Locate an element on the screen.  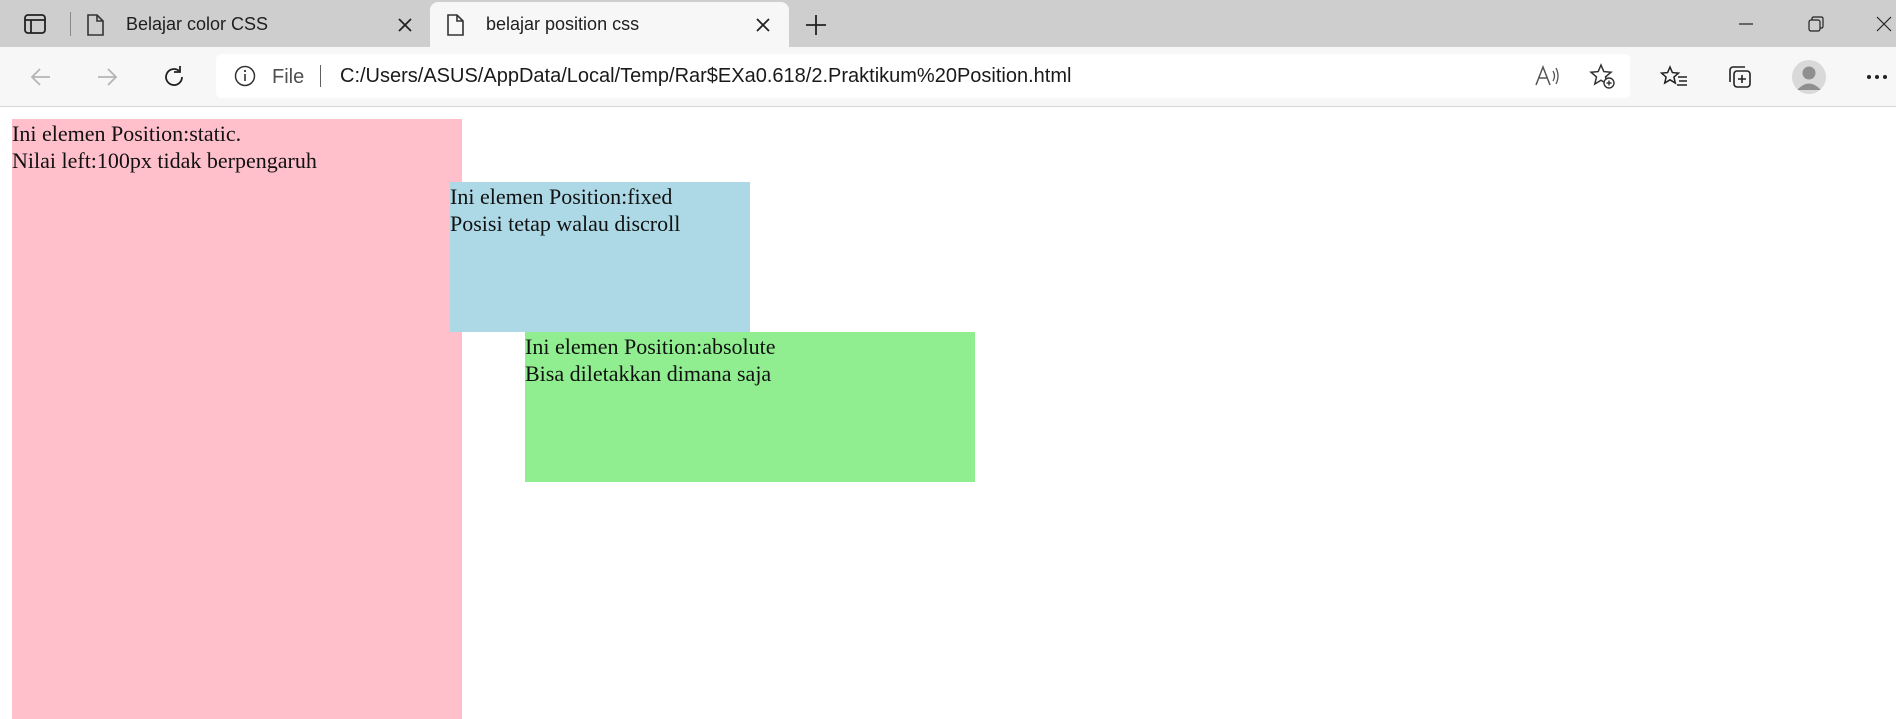
absolute-box-line-2: Bisa diletakkan dimana saja is located at coordinates (648, 373).